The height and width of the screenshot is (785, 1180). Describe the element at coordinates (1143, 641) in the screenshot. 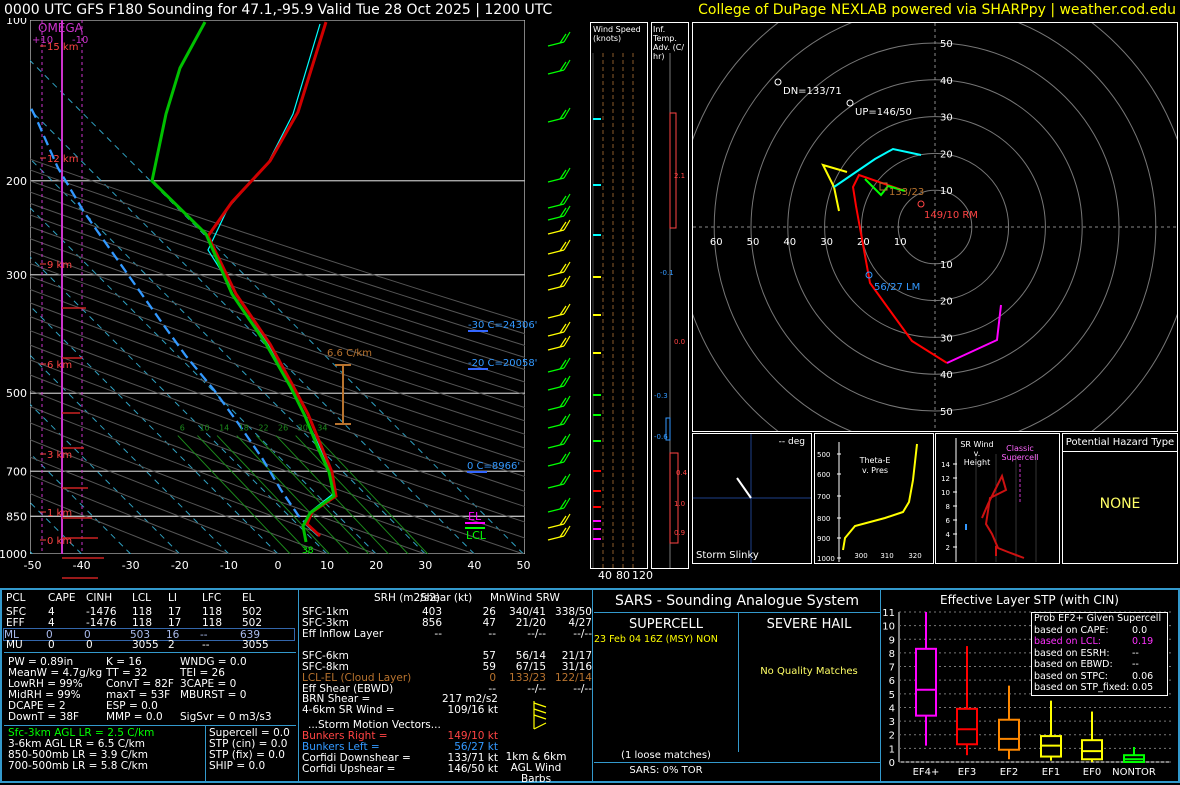

I see `prob-value: 0.19` at that location.